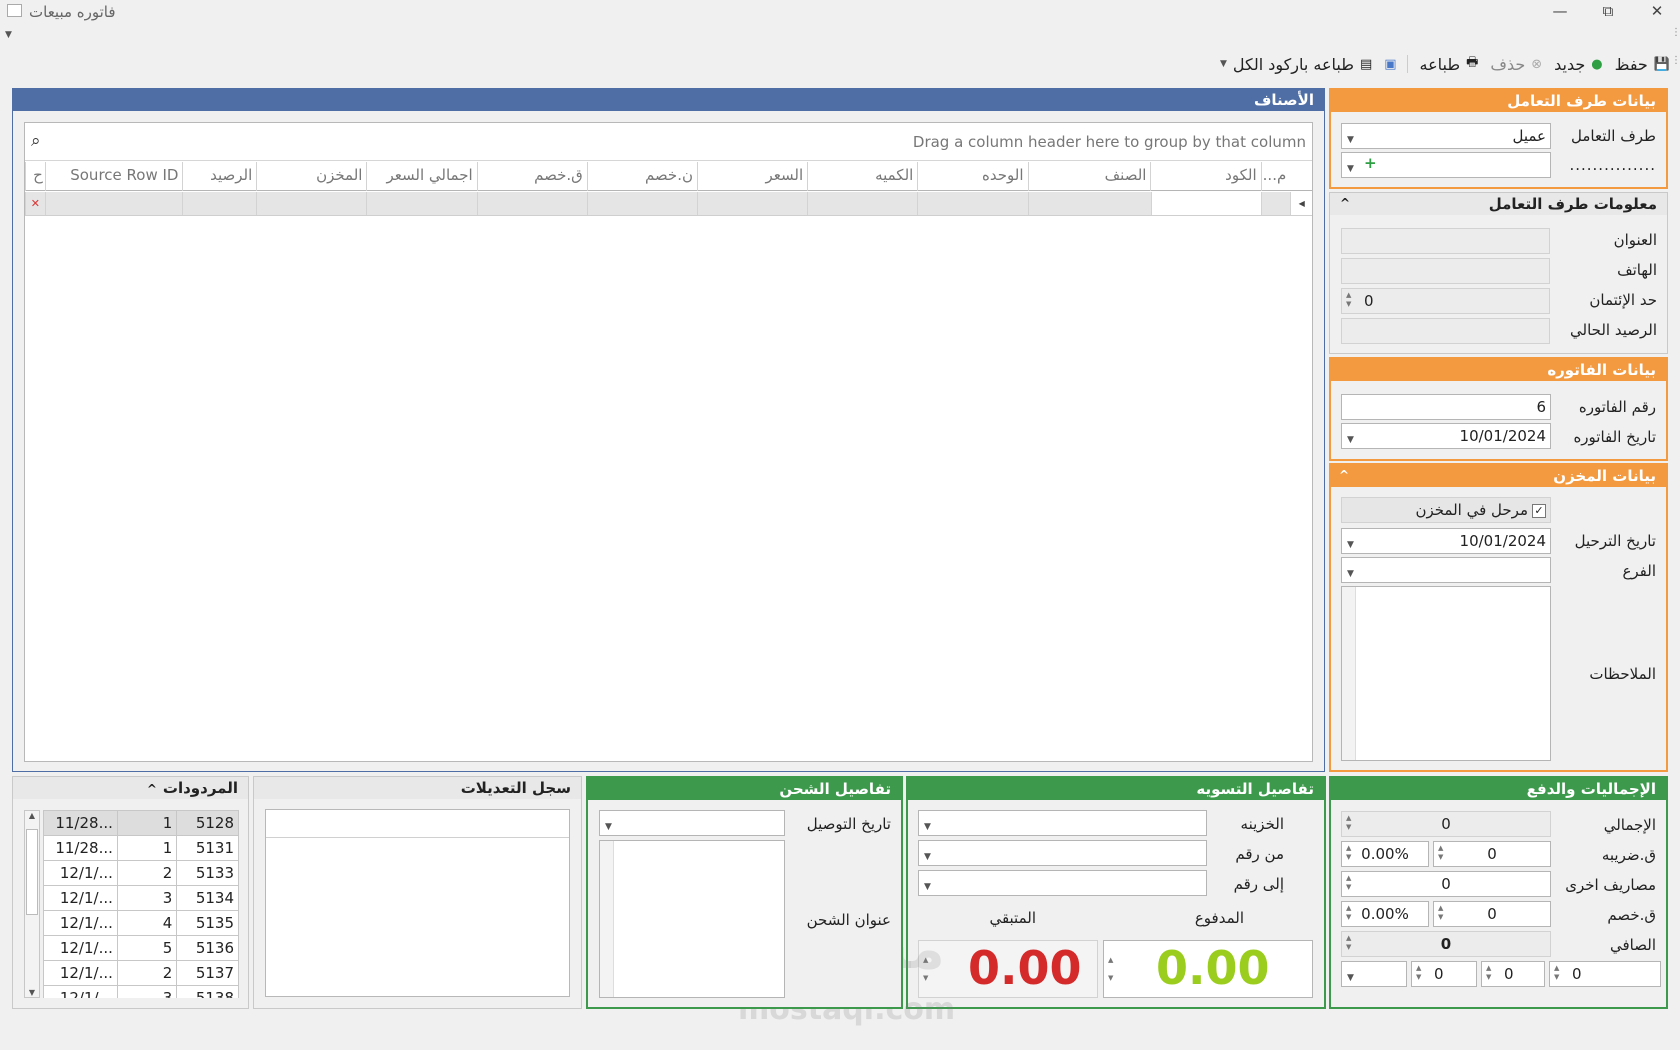 The height and width of the screenshot is (1050, 1680). I want to click on address-field, so click(1445, 241).